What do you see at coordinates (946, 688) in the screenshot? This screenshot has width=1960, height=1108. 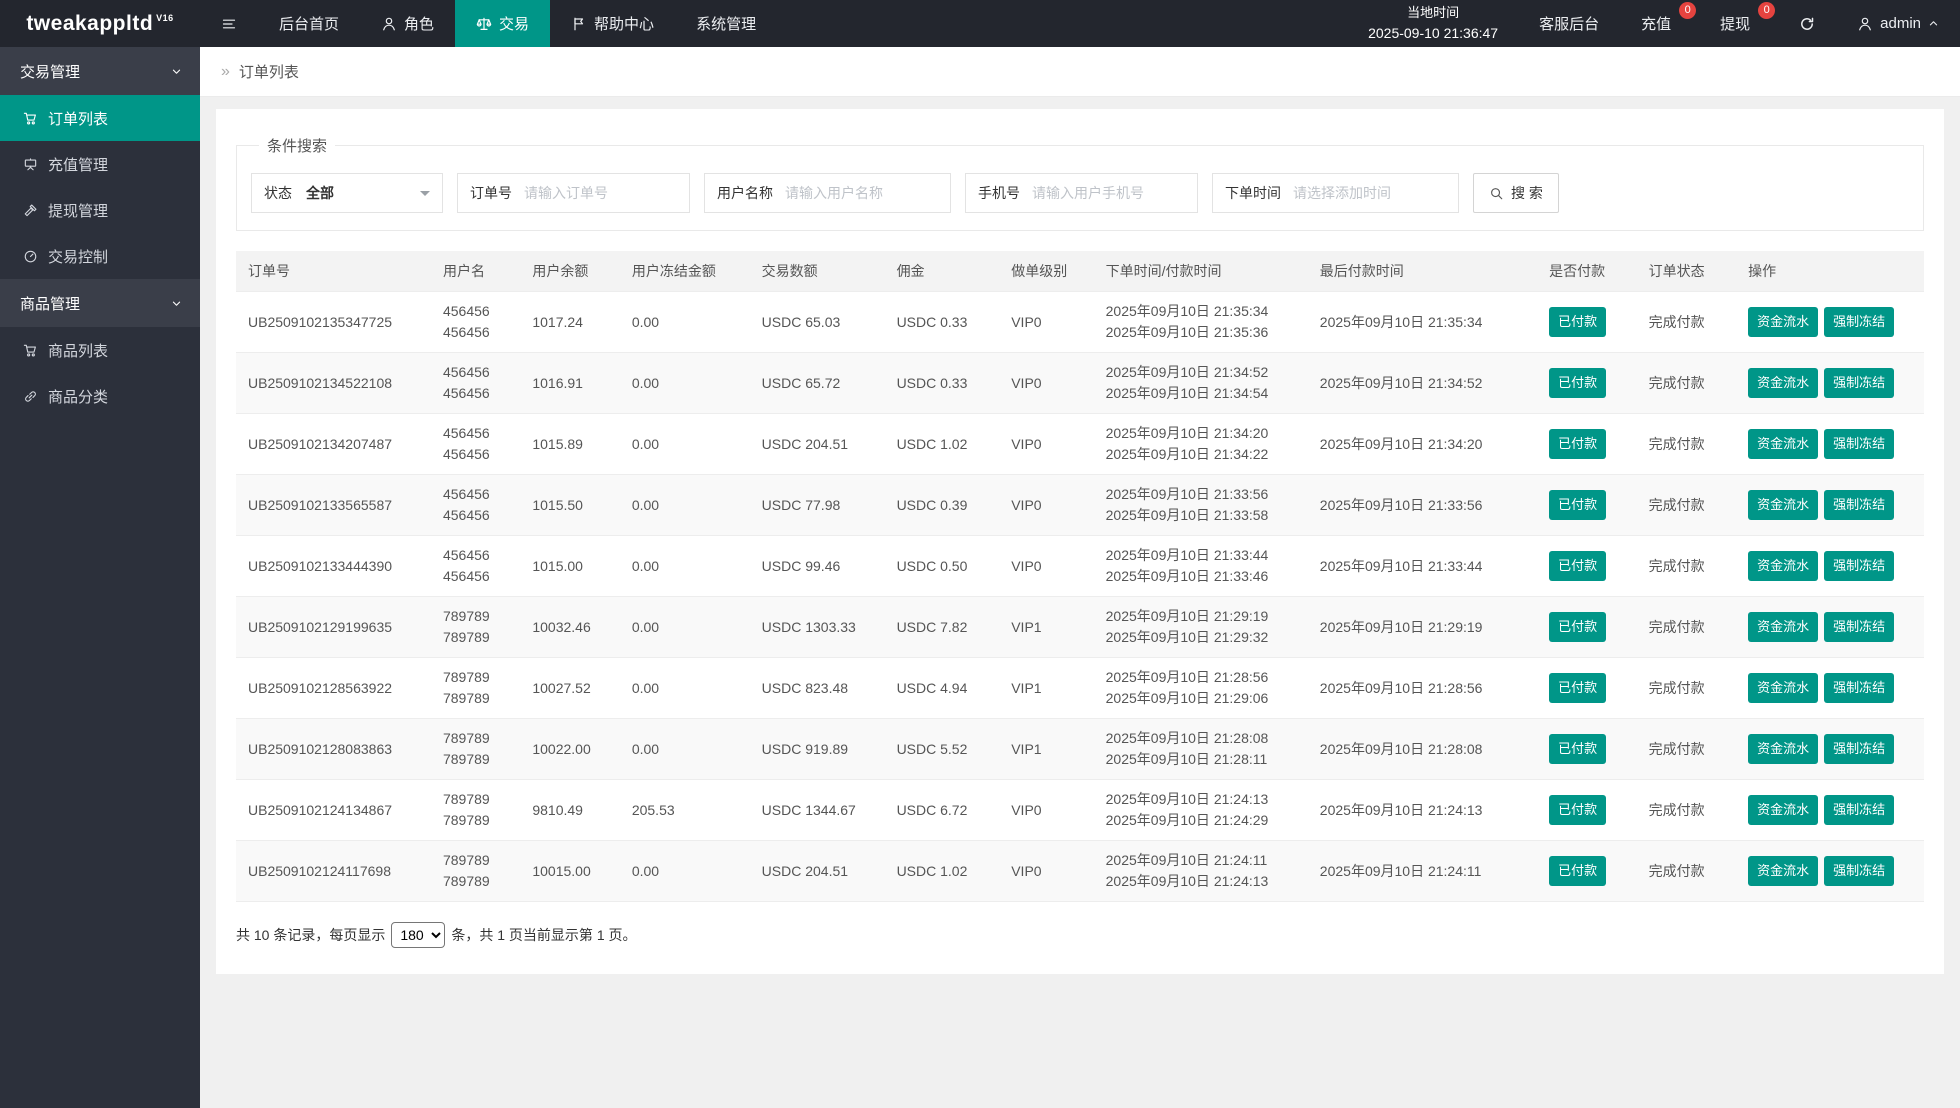 I see `cell-commission: USDC 4.94` at bounding box center [946, 688].